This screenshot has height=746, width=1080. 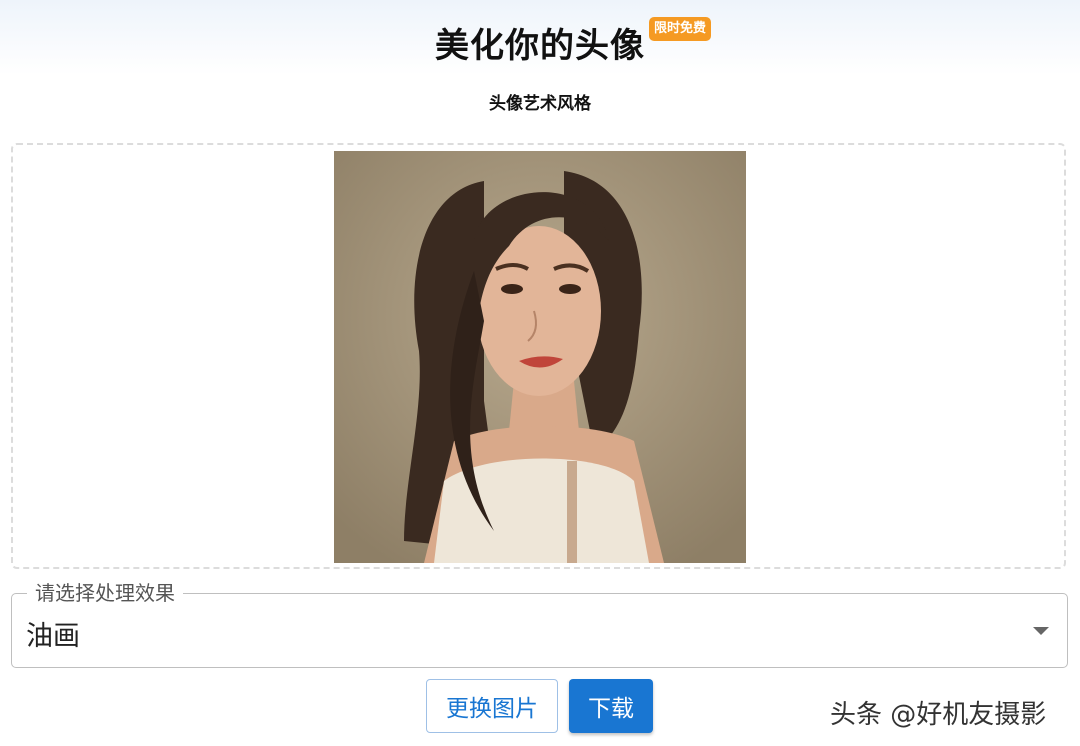 What do you see at coordinates (540, 46) in the screenshot?
I see `page-title: 美化你的头像` at bounding box center [540, 46].